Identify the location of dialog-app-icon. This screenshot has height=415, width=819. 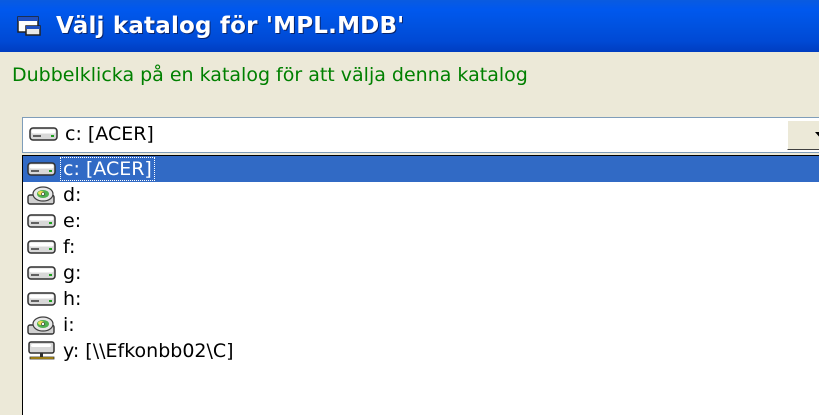
(29, 26).